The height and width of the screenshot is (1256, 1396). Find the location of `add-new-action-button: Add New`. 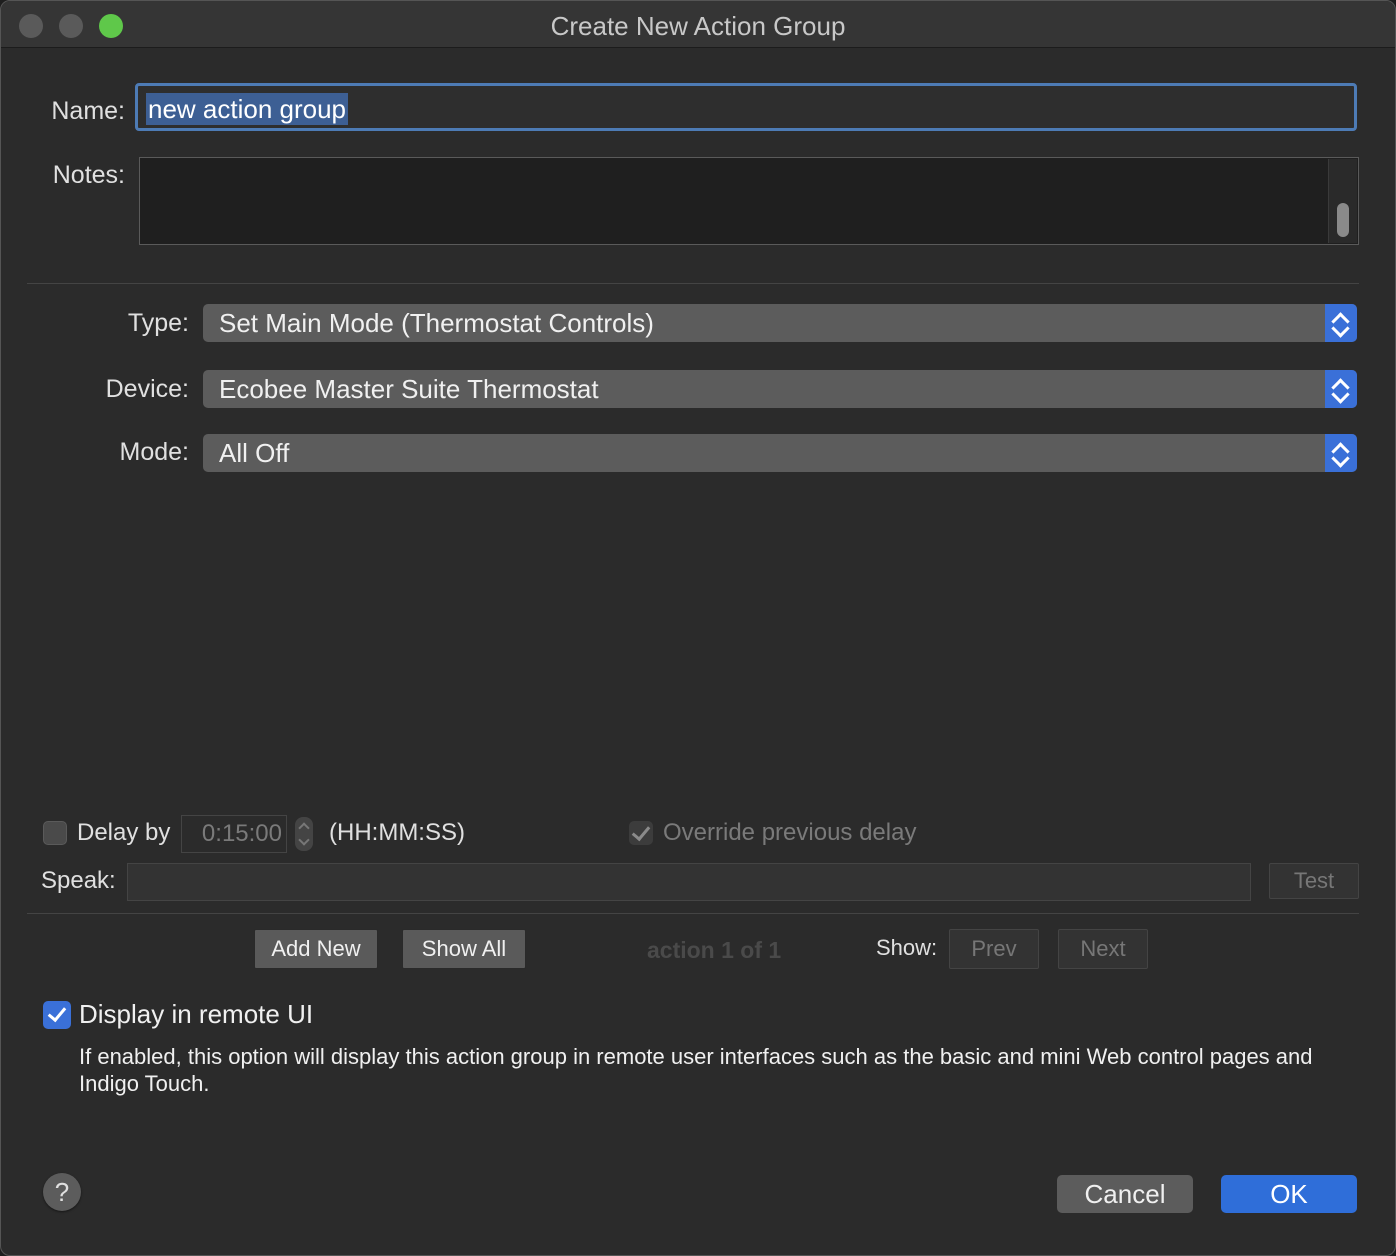

add-new-action-button: Add New is located at coordinates (316, 949).